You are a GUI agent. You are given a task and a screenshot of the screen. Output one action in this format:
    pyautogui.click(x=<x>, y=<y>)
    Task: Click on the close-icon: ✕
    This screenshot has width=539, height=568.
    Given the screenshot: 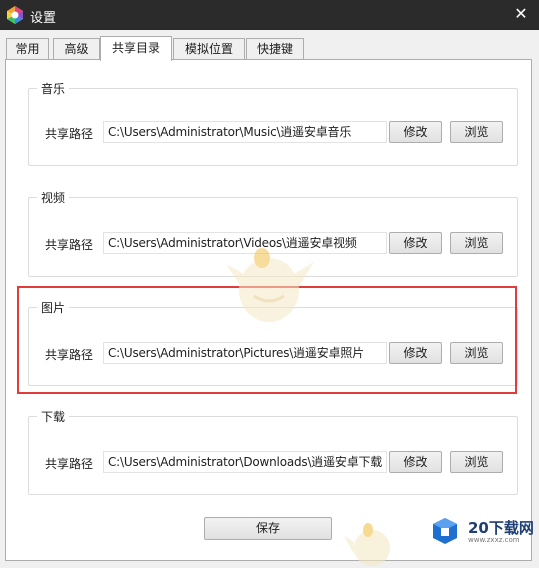 What is the action you would take?
    pyautogui.click(x=521, y=14)
    